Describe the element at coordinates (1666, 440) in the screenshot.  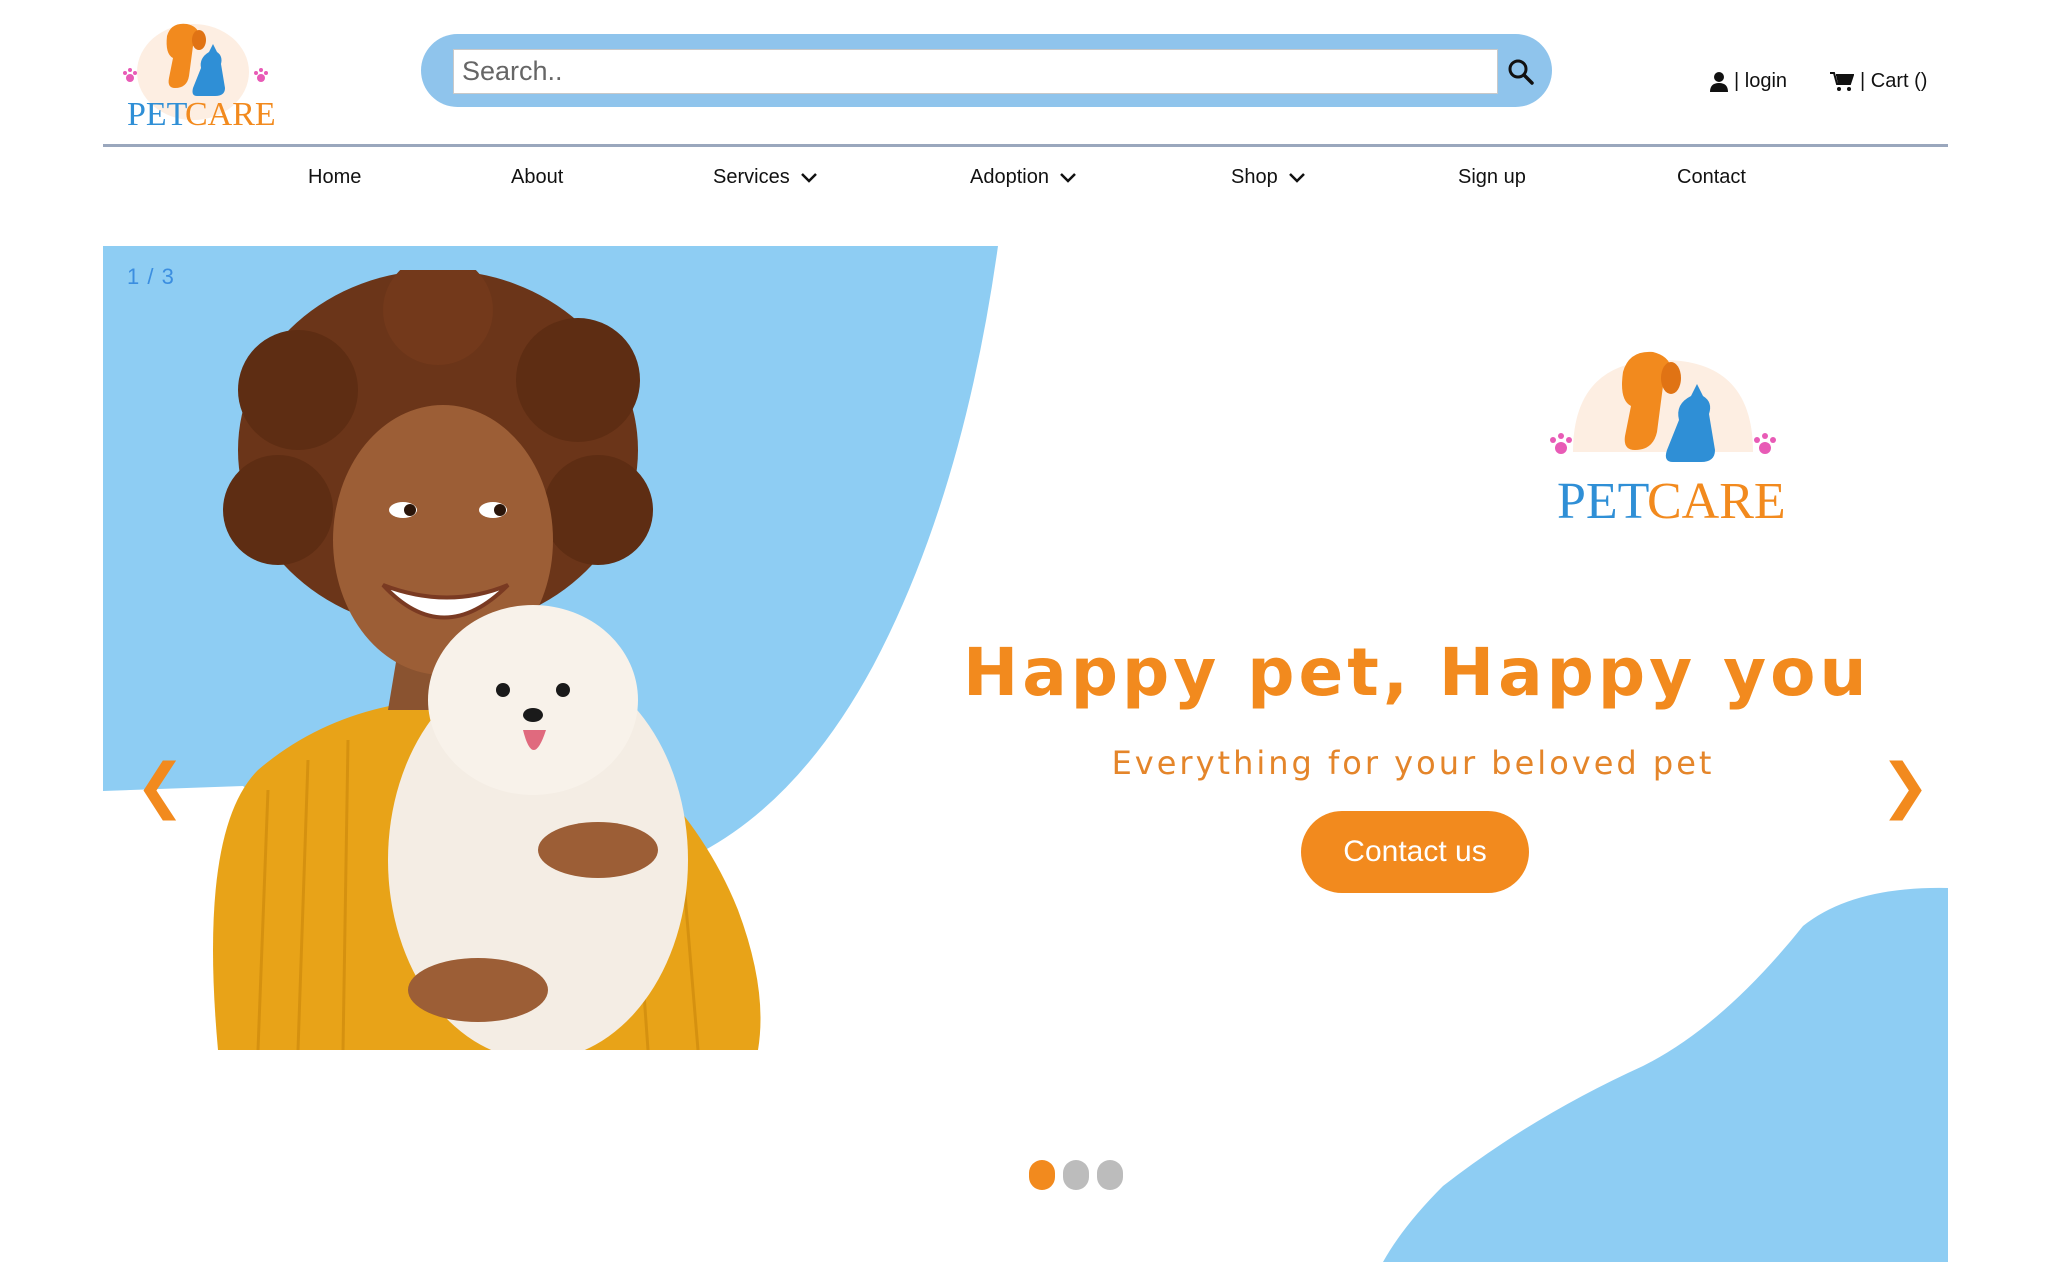
I see `pet-care-hero-logo: PET CARE` at that location.